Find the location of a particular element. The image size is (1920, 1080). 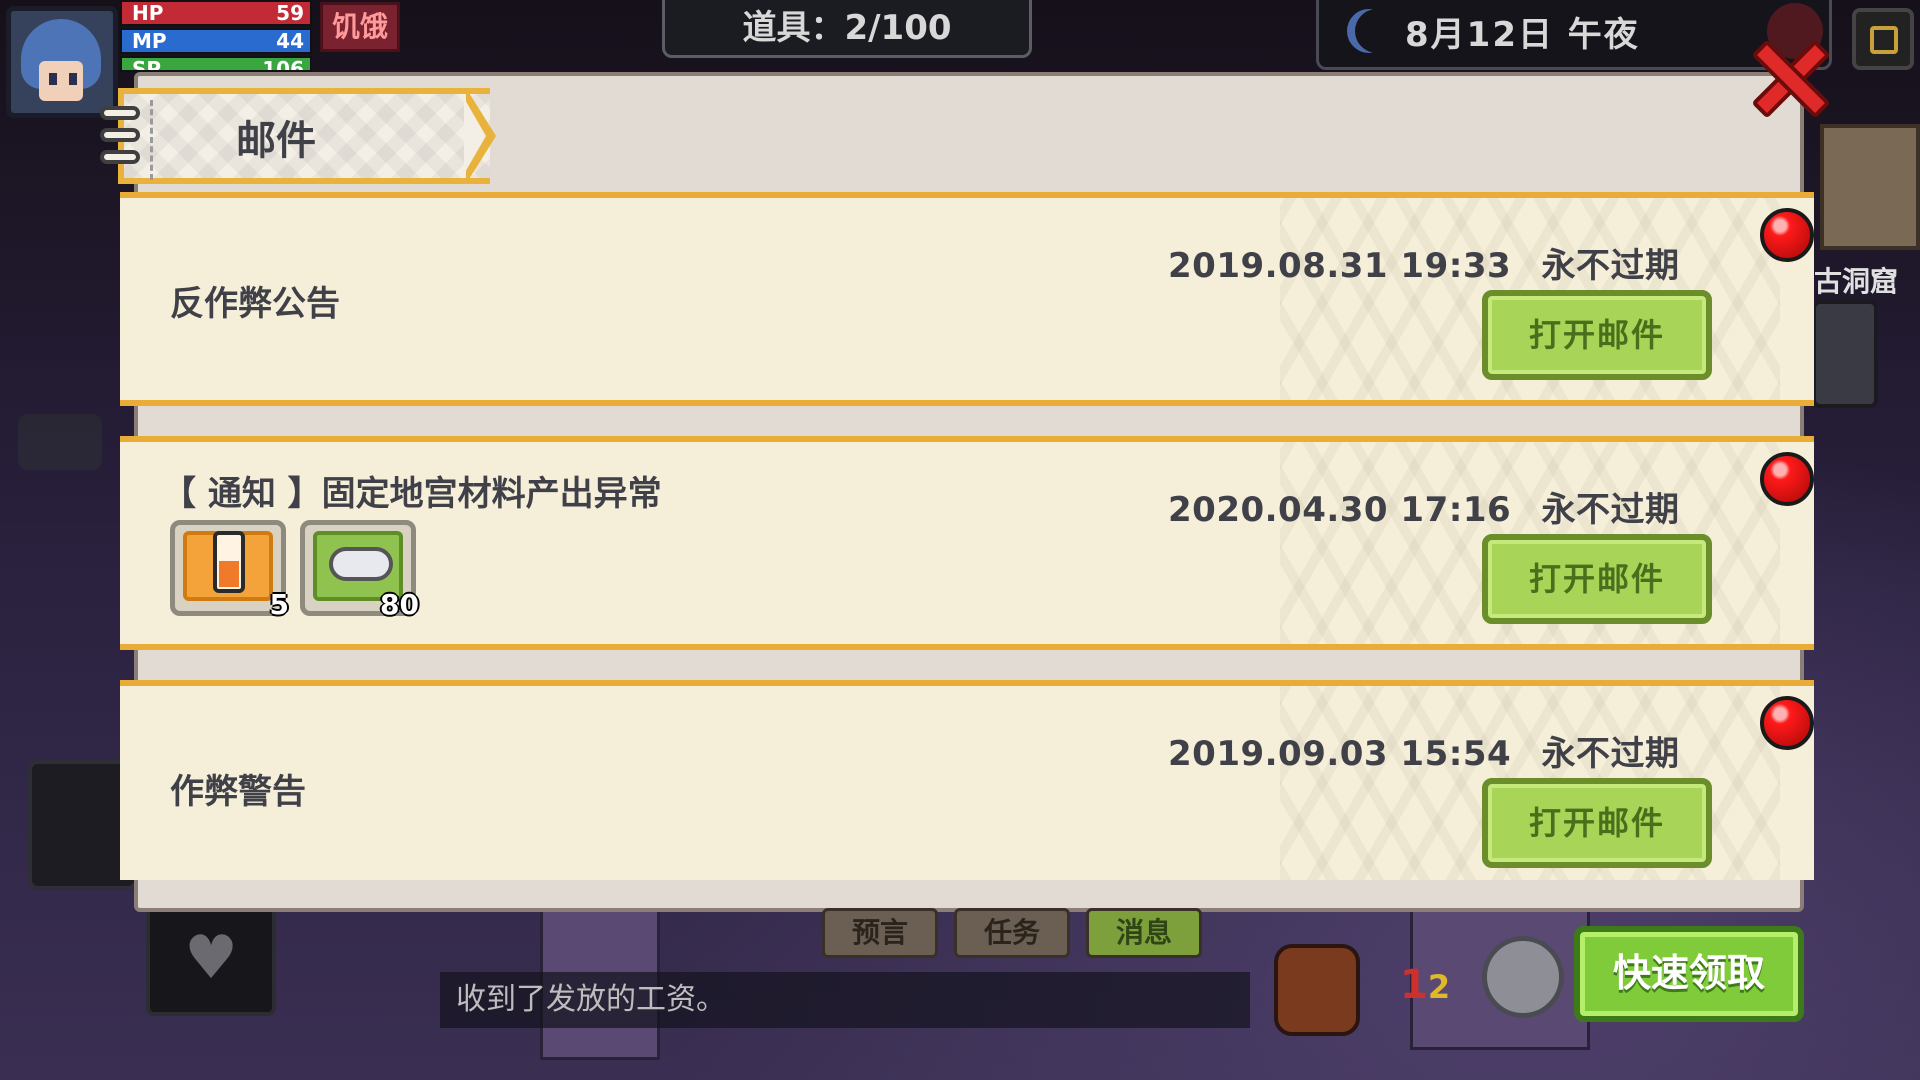

close-button is located at coordinates (1790, 79).